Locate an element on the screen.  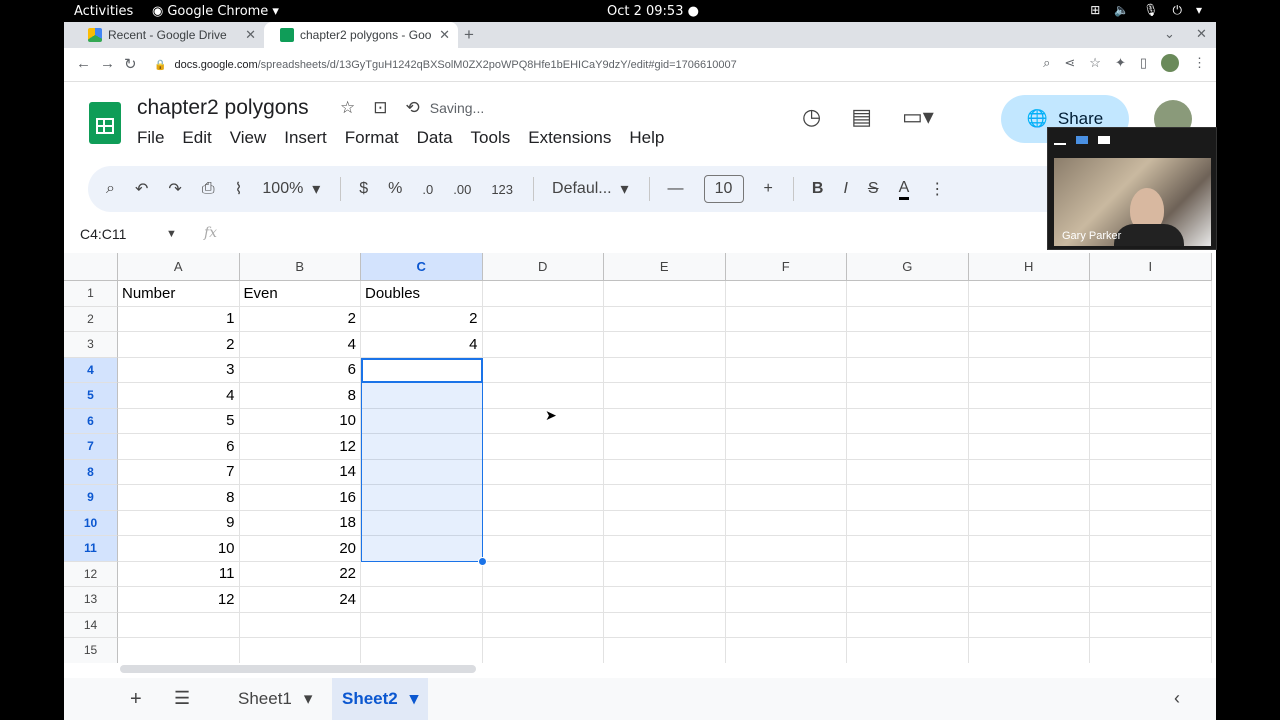
decrease-font-size-button: — is located at coordinates (676, 189).